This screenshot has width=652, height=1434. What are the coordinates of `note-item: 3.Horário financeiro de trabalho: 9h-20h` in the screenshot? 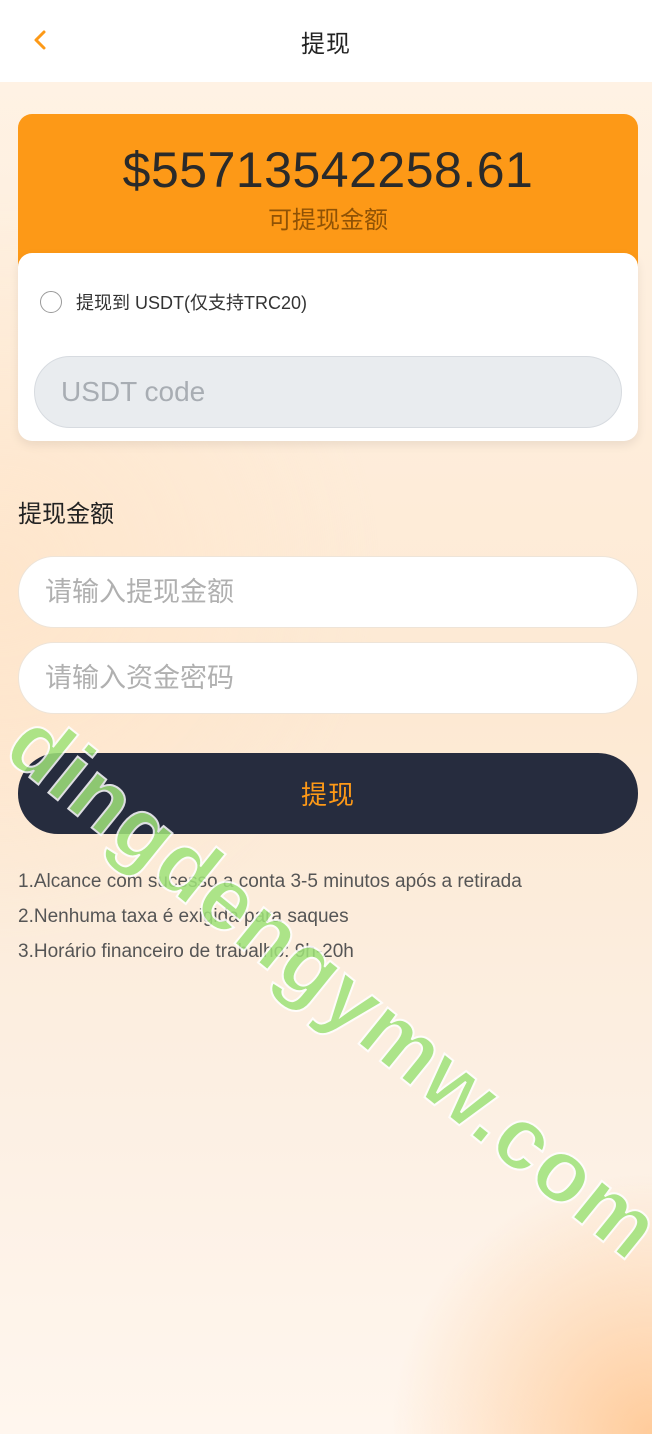 It's located at (186, 951).